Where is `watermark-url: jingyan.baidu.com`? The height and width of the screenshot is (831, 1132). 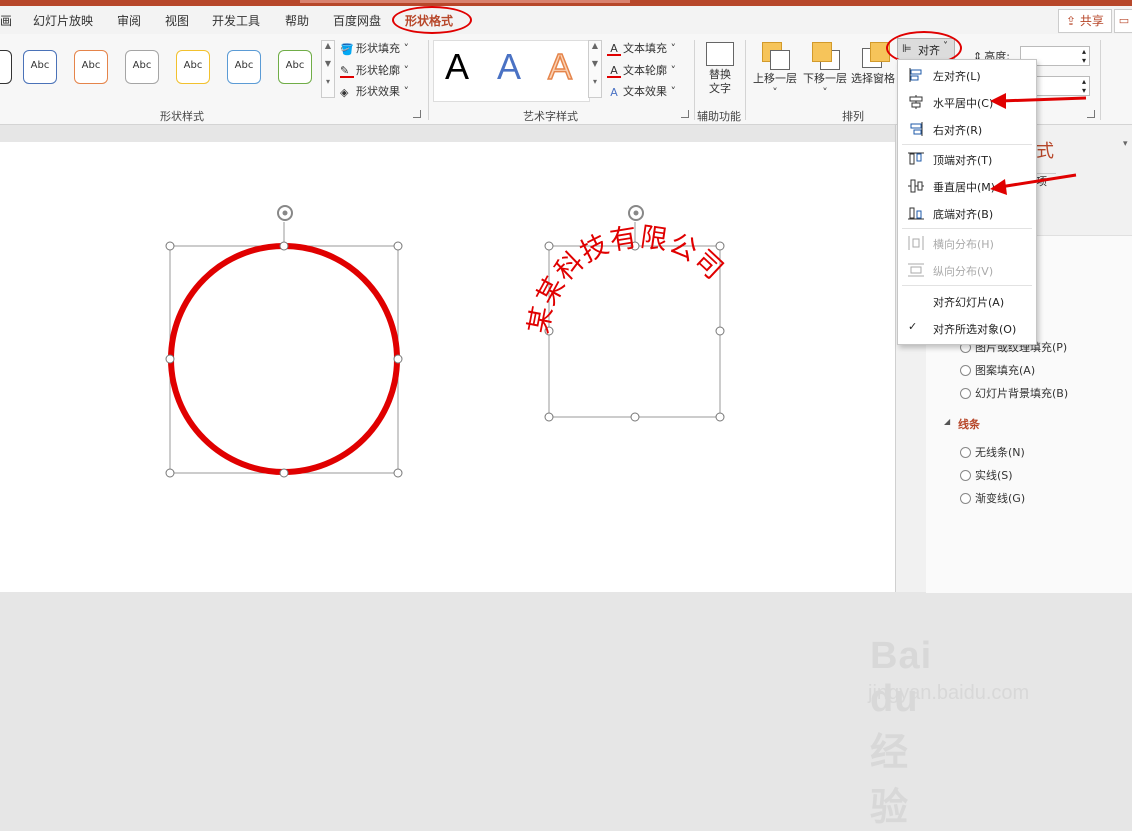
watermark-url: jingyan.baidu.com is located at coordinates (949, 693).